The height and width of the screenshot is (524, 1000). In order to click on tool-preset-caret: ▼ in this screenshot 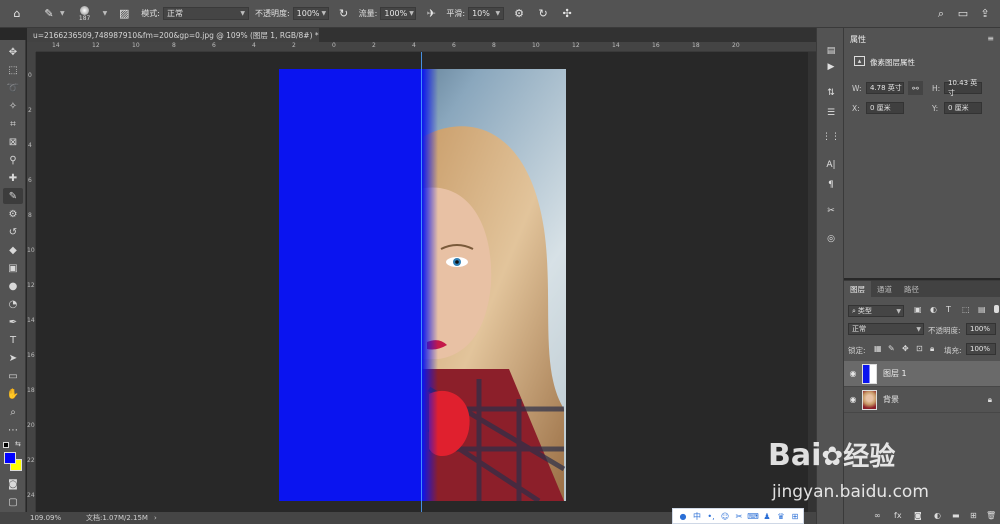, I will do `click(62, 13)`.